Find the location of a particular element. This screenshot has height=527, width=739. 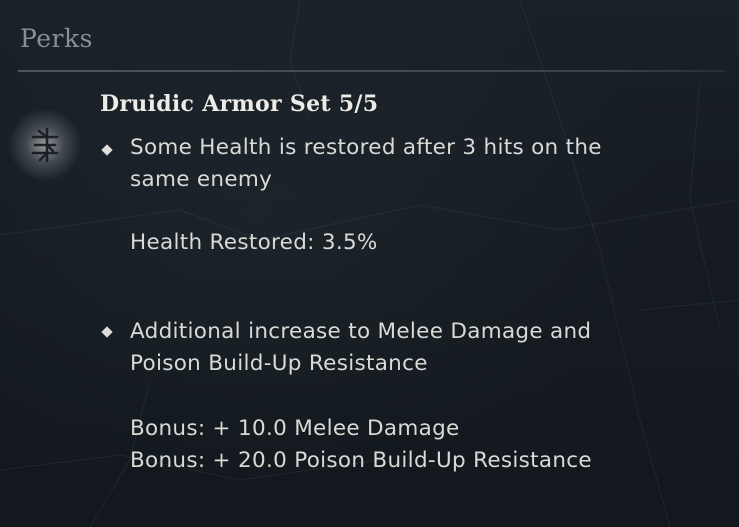

perk-icon-container is located at coordinates (45, 145).